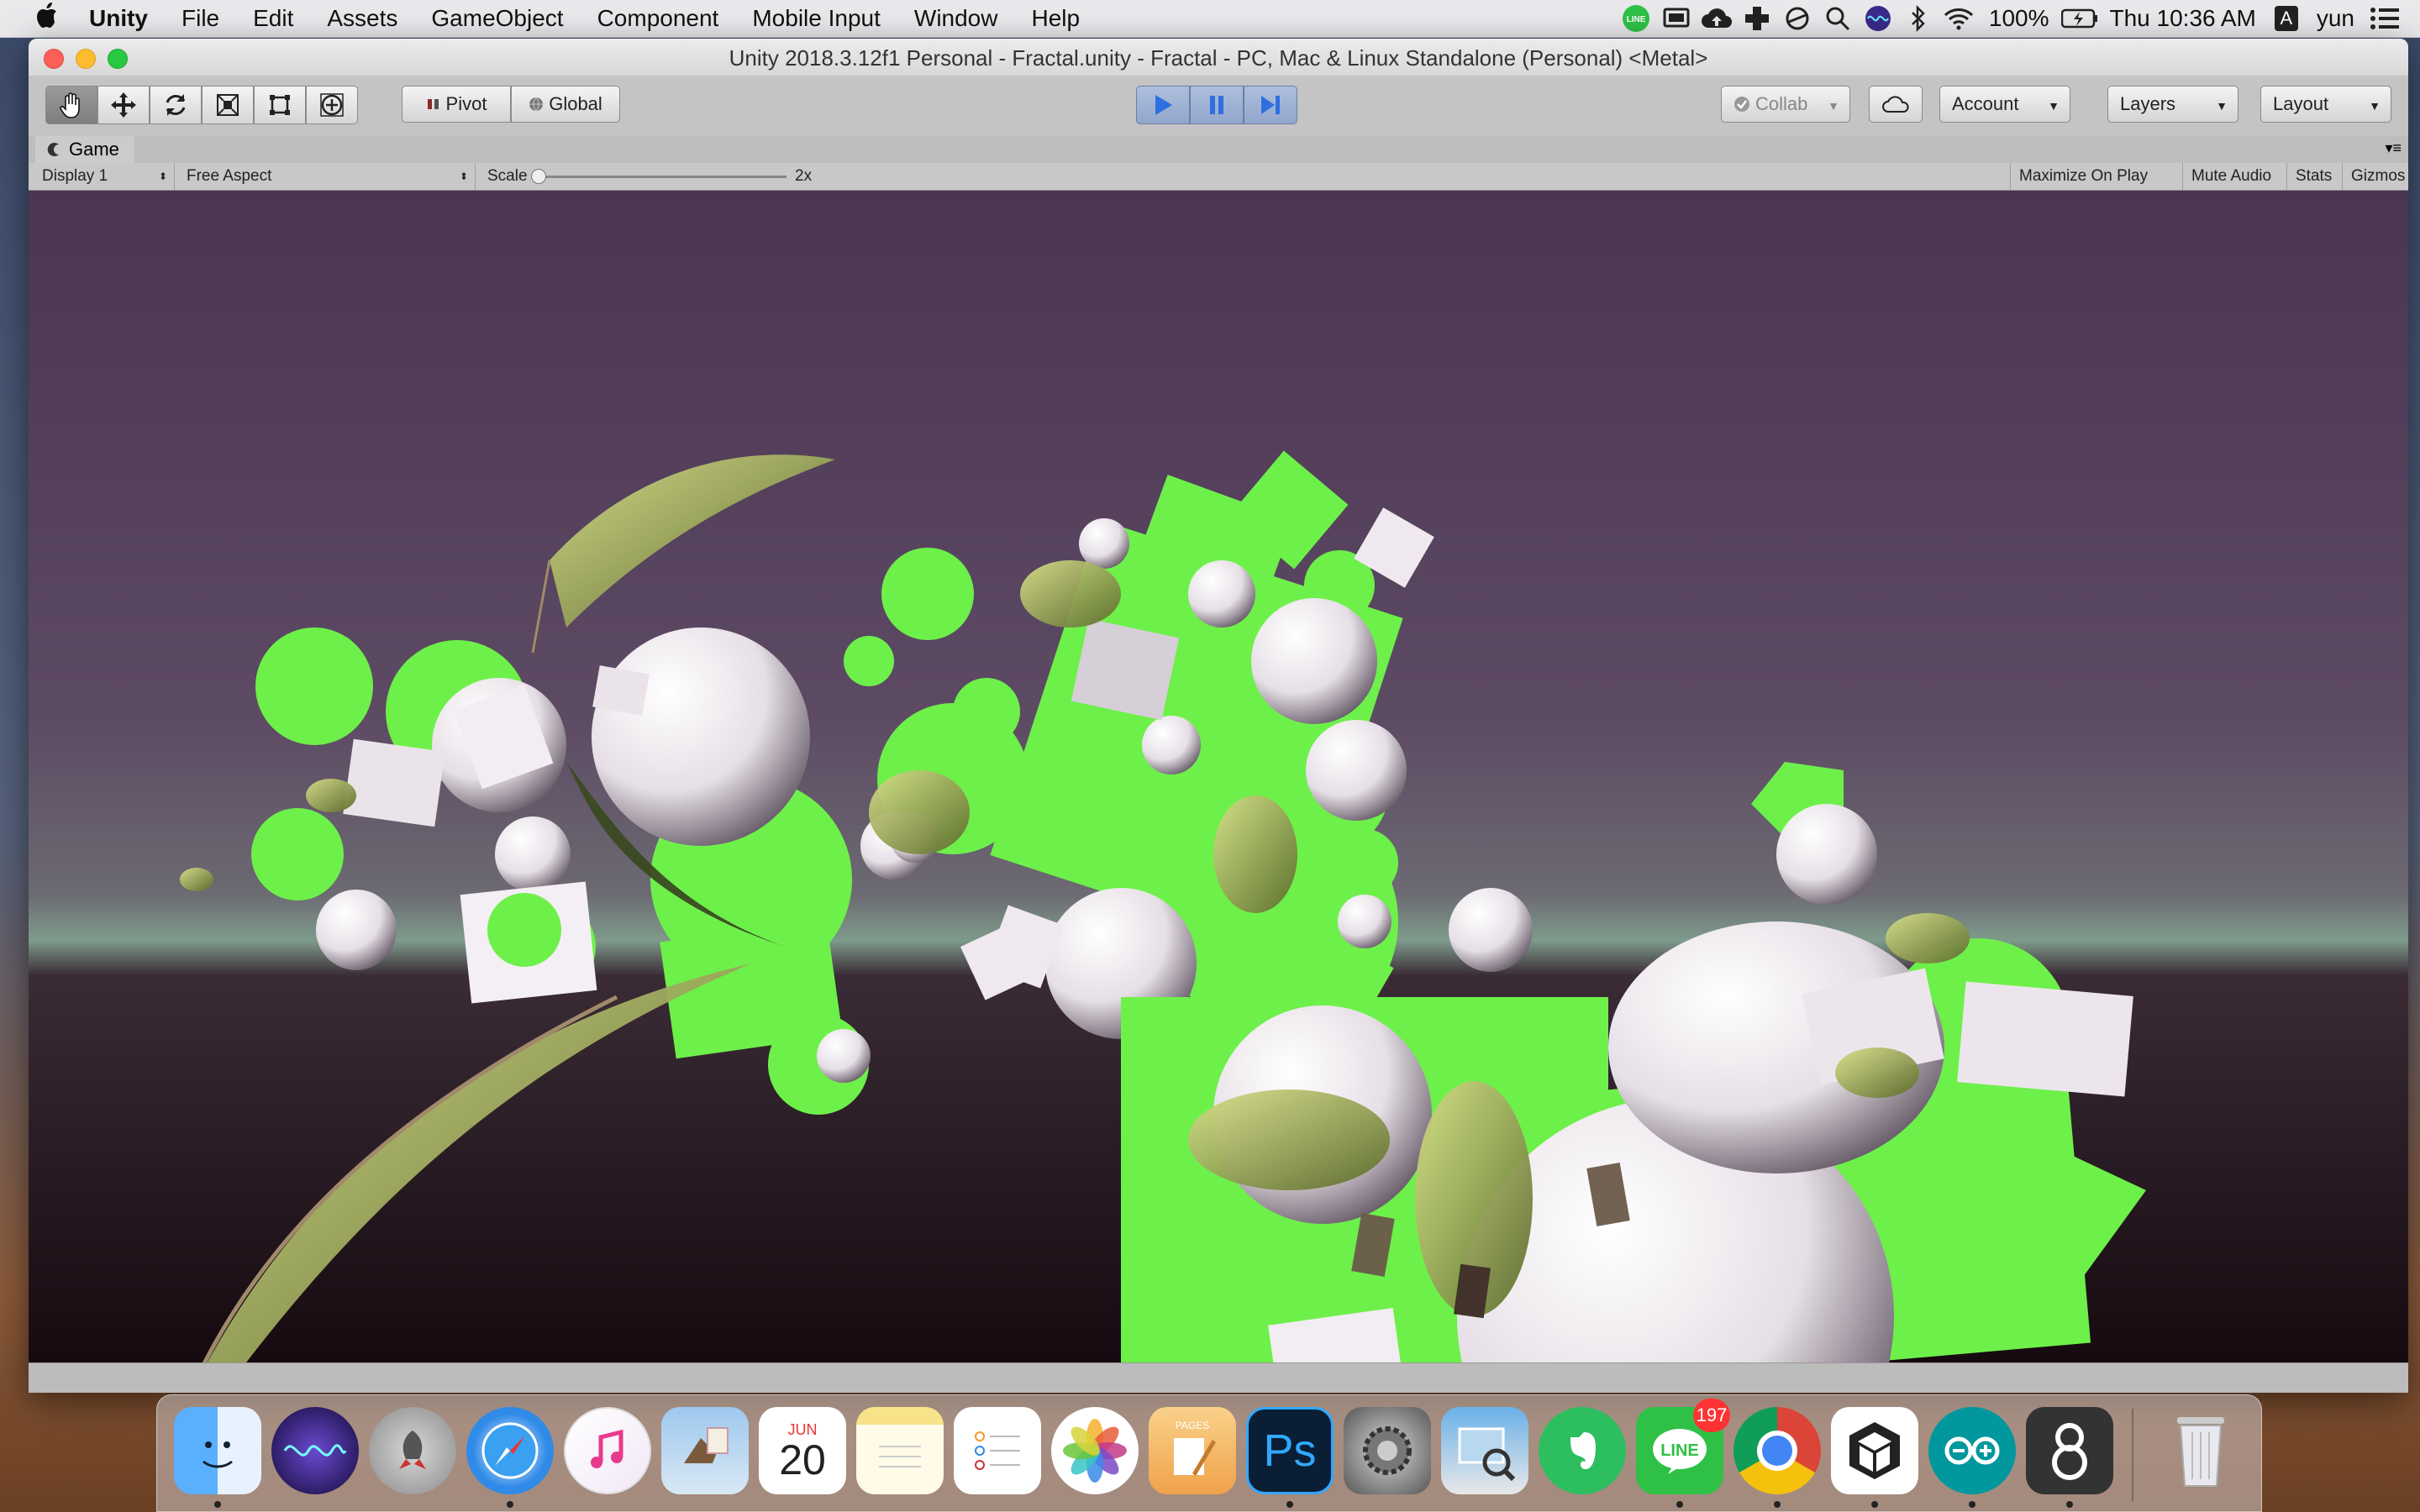  Describe the element at coordinates (273, 18) in the screenshot. I see `menu-edit: Edit` at that location.